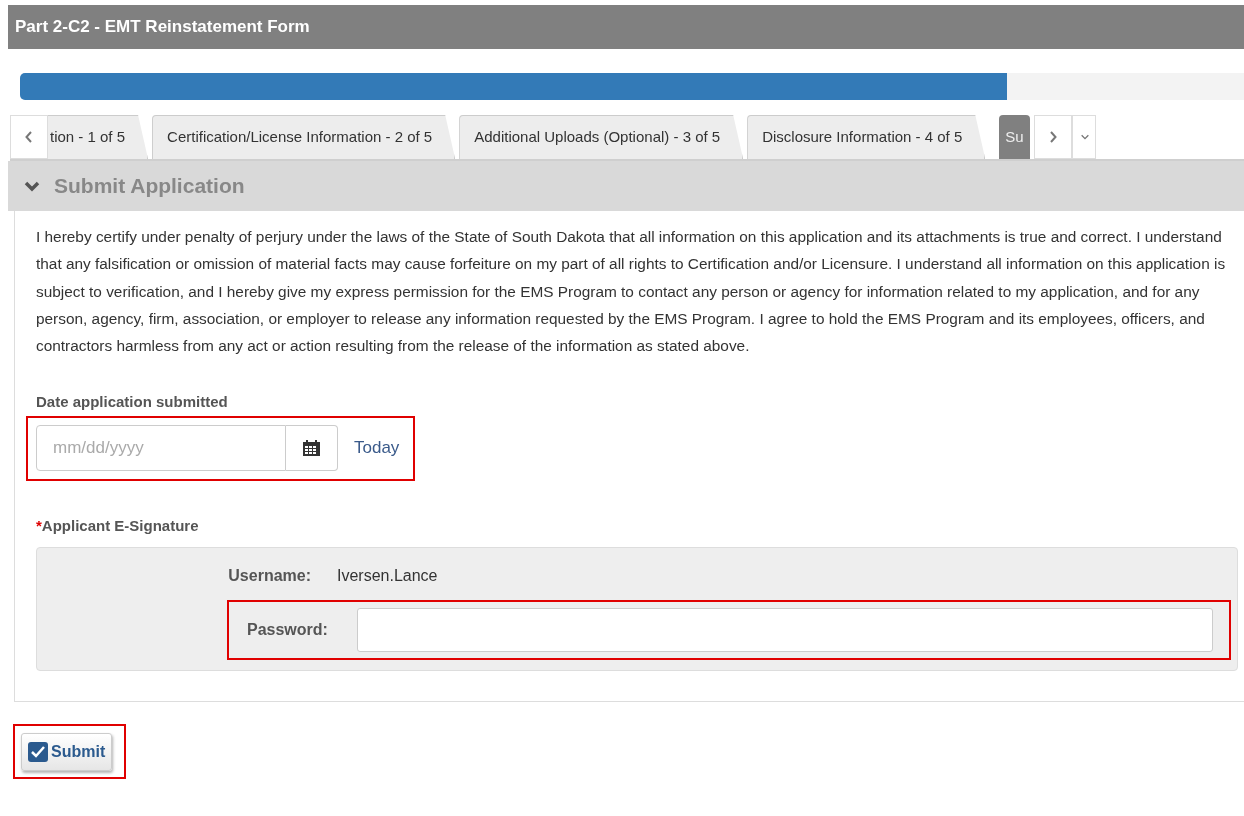  I want to click on scroll-left-button, so click(29, 137).